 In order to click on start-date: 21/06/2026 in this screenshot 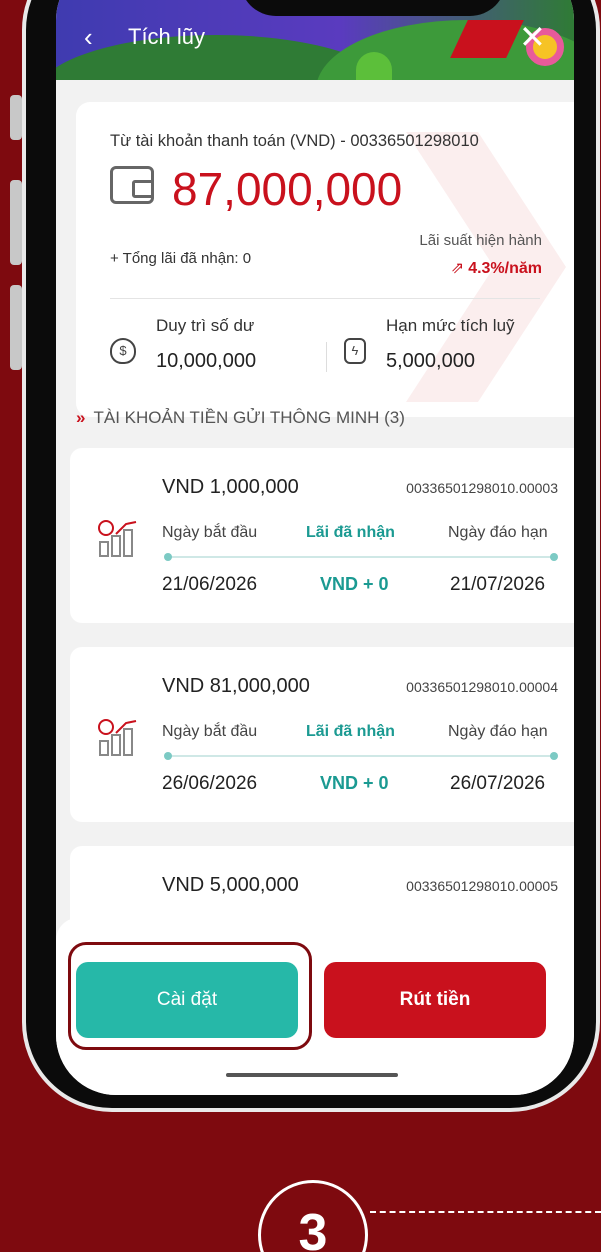, I will do `click(210, 584)`.